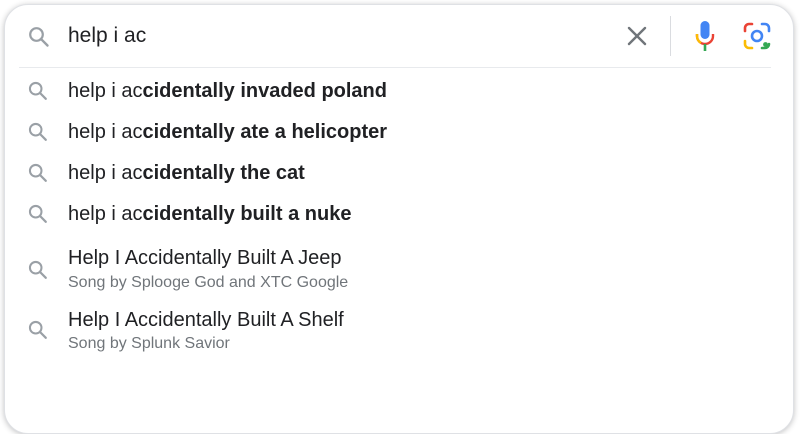 The width and height of the screenshot is (800, 434). I want to click on google-lens-icon, so click(757, 36).